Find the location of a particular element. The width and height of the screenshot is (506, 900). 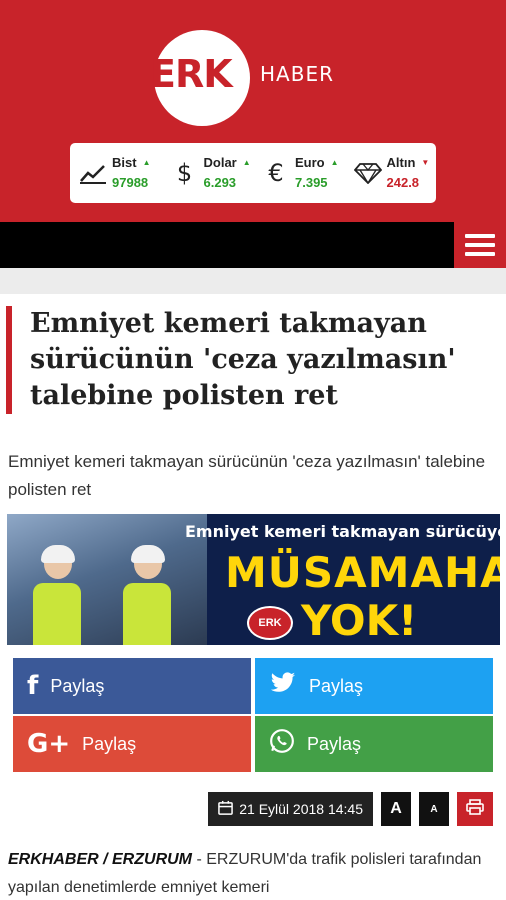

ticker-value: 7.395 is located at coordinates (311, 182).